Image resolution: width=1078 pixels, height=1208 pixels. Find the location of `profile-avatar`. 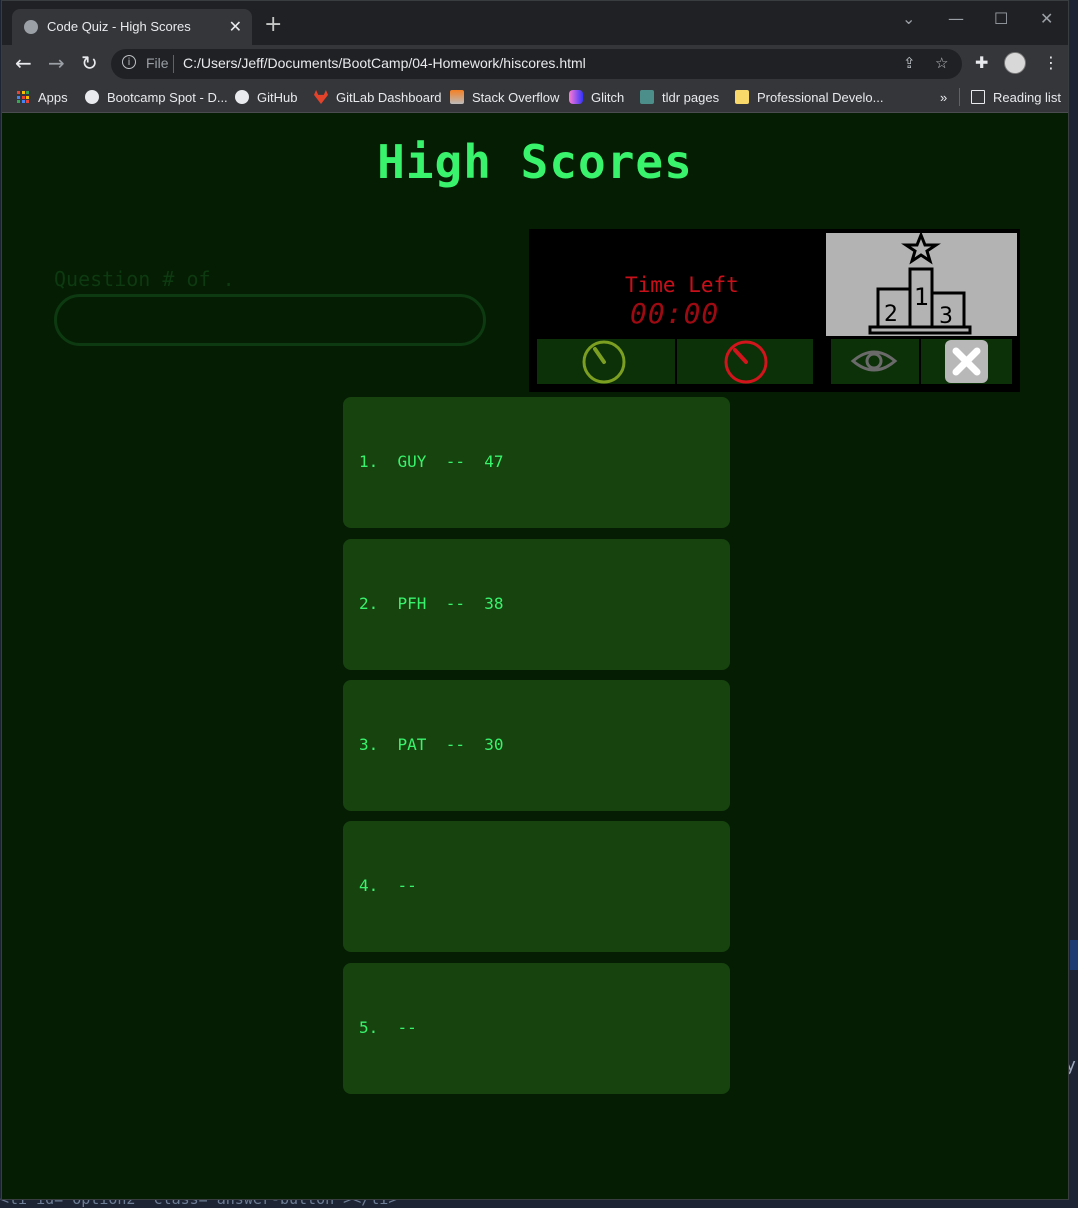

profile-avatar is located at coordinates (1015, 63).